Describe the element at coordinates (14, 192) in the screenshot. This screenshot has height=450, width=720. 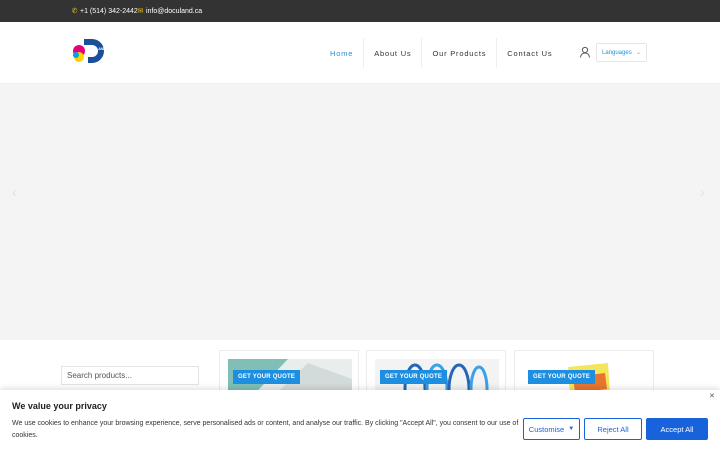
I see `slider-prev-arrow-icon: ‹` at that location.